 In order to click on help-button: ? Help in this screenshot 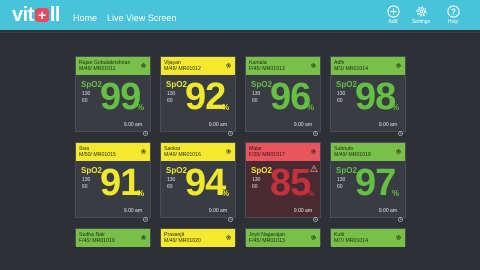, I will do `click(453, 15)`.